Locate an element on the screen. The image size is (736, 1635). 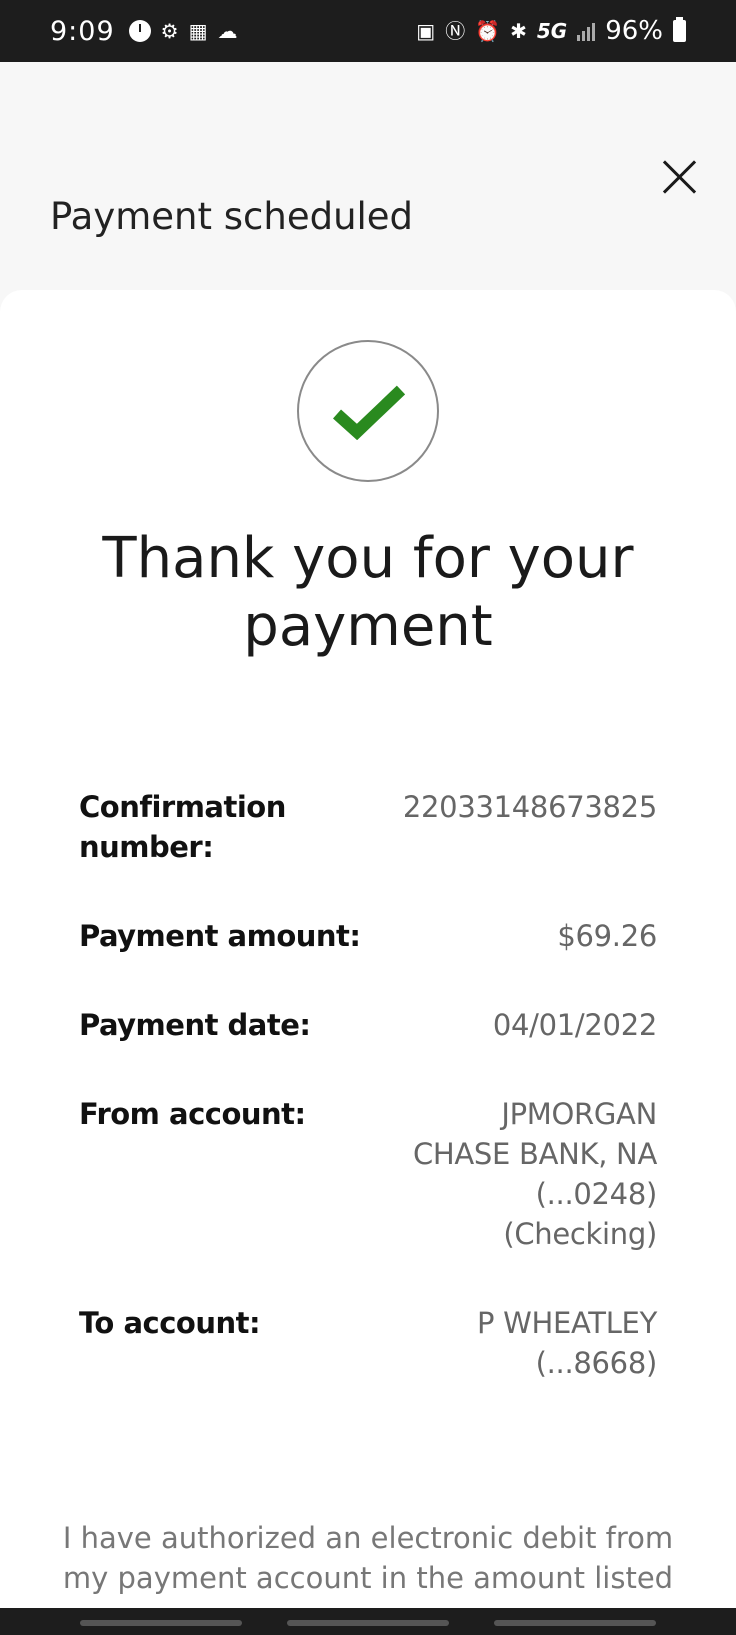
recycle-icon: ▣ is located at coordinates (426, 31).